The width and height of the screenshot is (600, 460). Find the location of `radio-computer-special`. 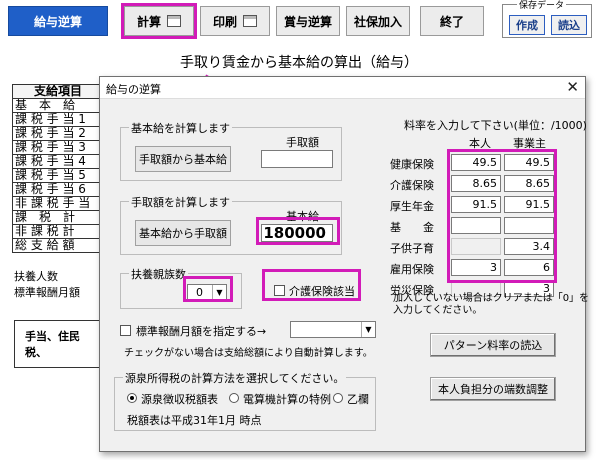

radio-computer-special is located at coordinates (234, 398).